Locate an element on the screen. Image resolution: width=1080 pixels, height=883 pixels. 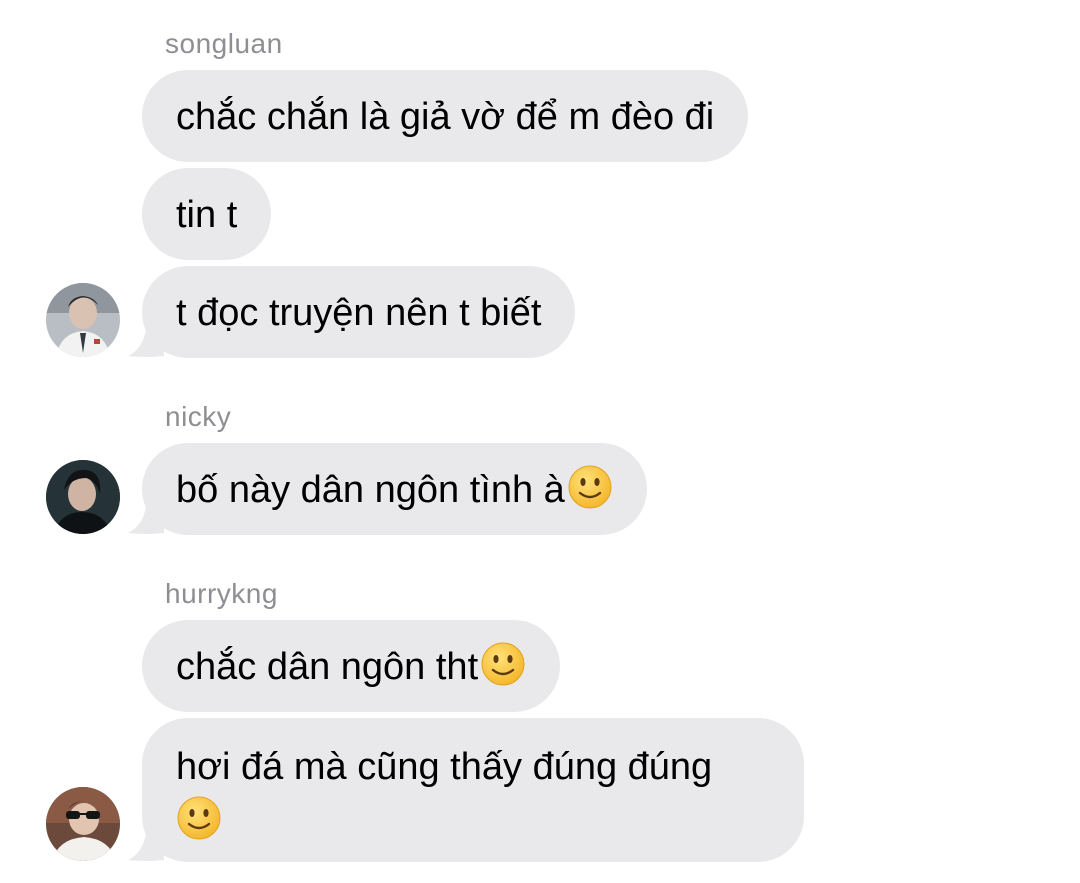
message-text: tin t is located at coordinates (207, 215).